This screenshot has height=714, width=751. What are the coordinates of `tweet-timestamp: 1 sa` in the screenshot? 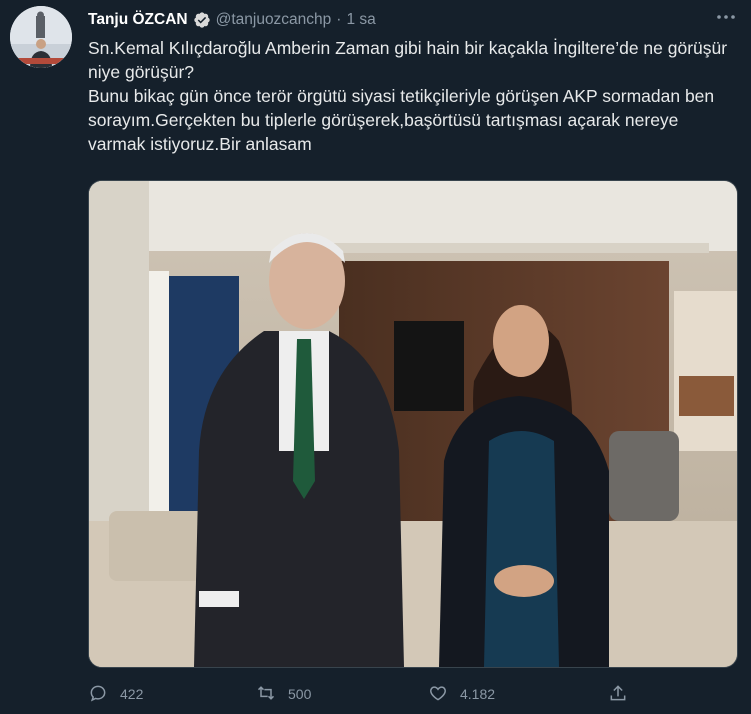 It's located at (360, 20).